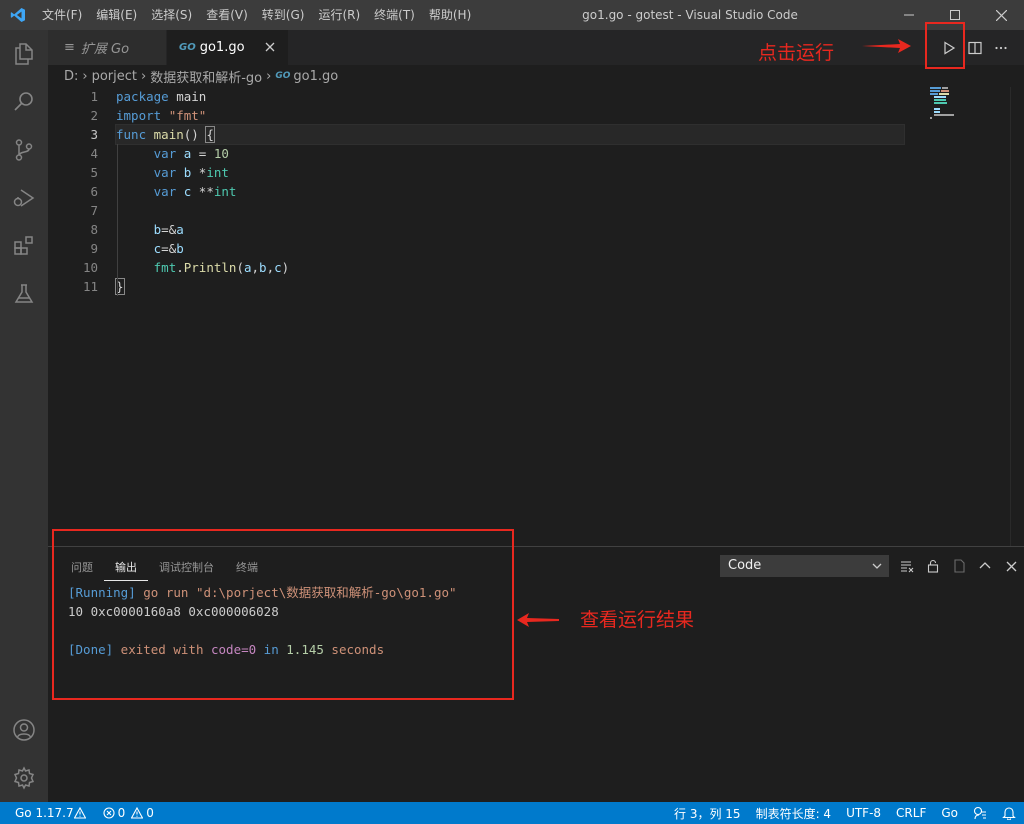 This screenshot has height=824, width=1024. Describe the element at coordinates (168, 248) in the screenshot. I see `code-line: c=&b` at that location.